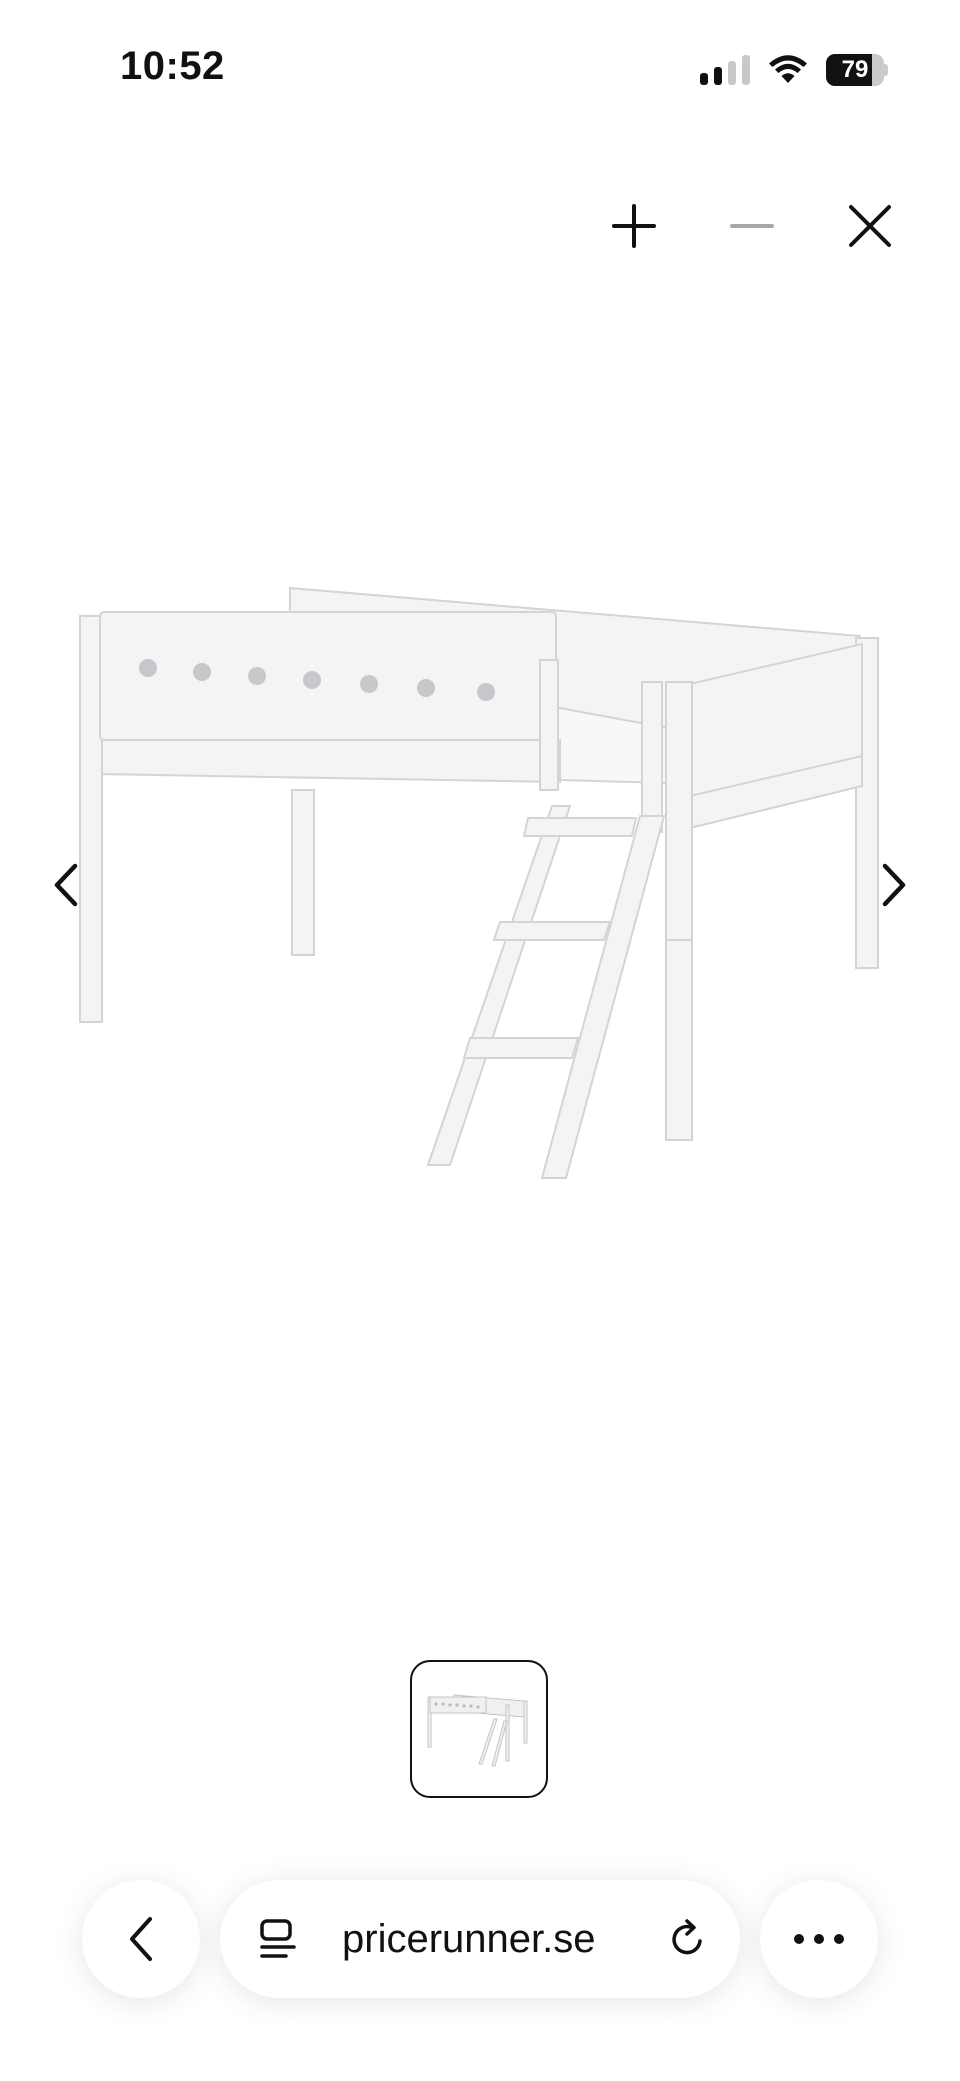  I want to click on more-options-button, so click(819, 1939).